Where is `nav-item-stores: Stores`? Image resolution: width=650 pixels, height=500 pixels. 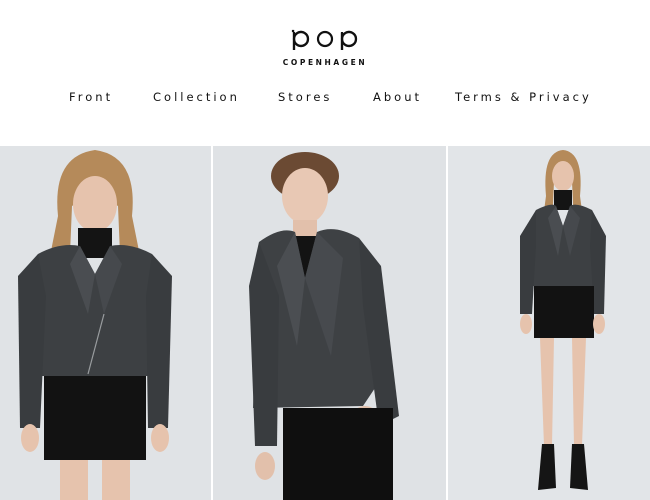 nav-item-stores: Stores is located at coordinates (305, 97).